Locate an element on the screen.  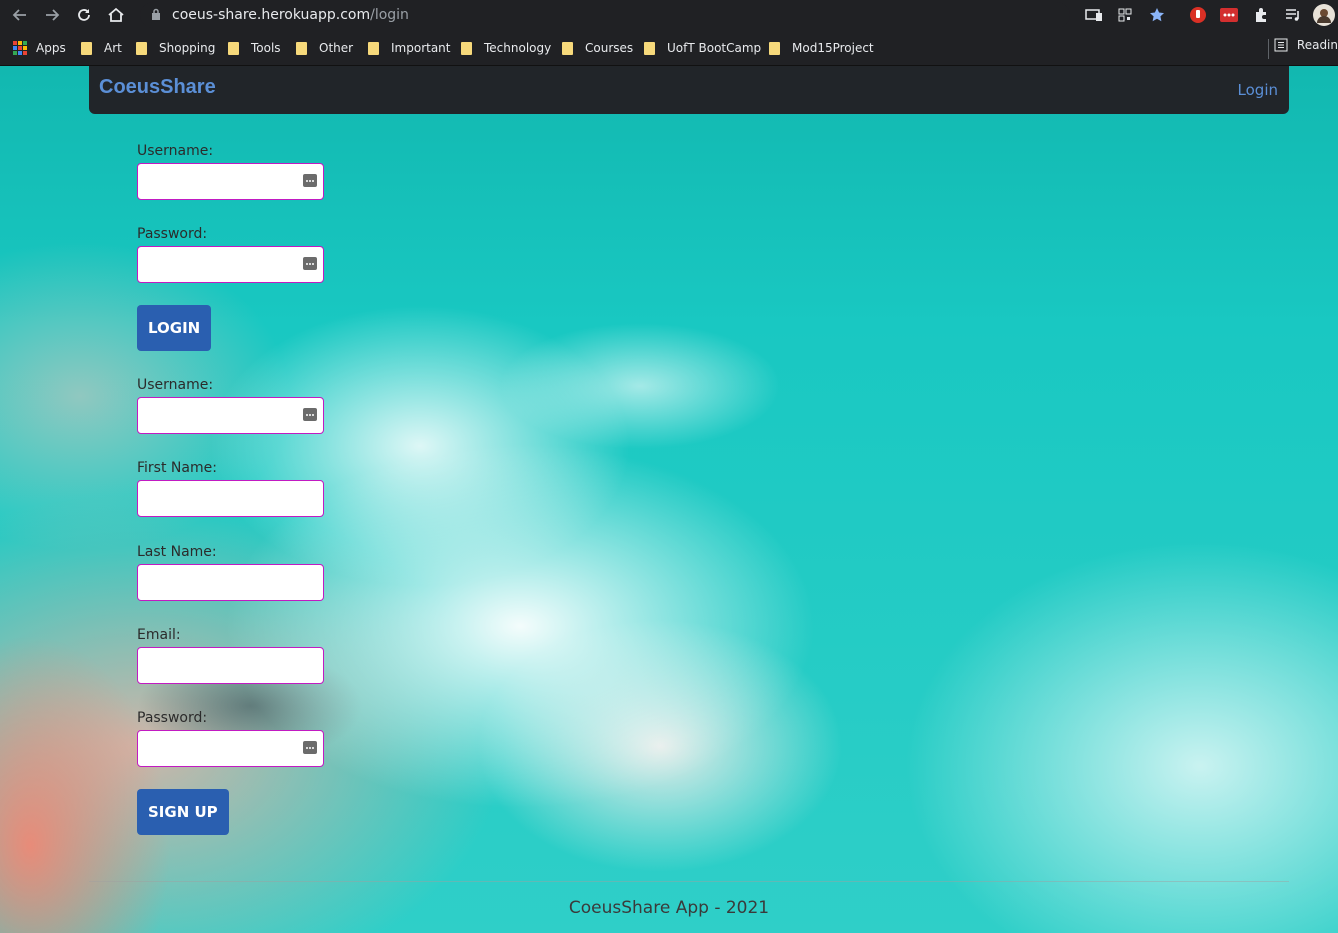
signup-password-label: Password: is located at coordinates (172, 718).